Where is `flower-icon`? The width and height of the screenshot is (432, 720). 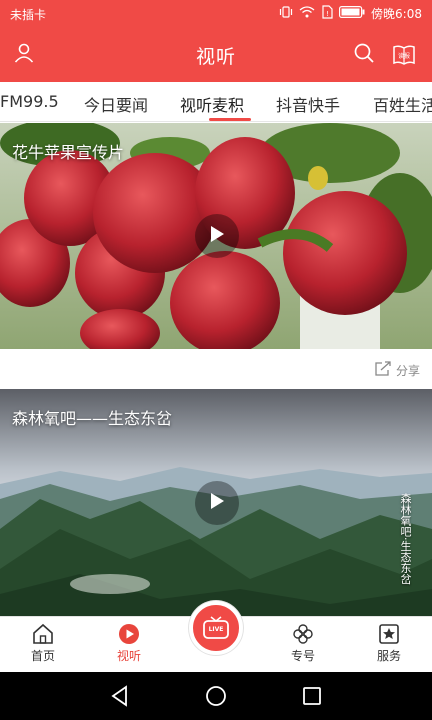
flower-icon is located at coordinates (303, 634).